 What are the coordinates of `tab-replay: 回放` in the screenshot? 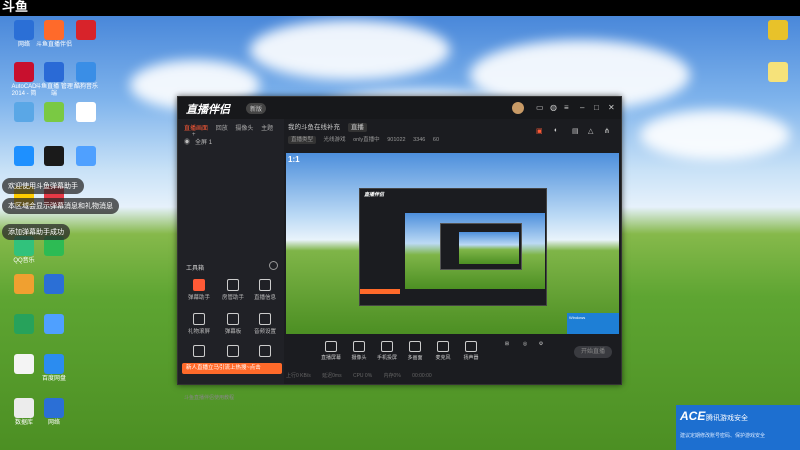 It's located at (222, 129).